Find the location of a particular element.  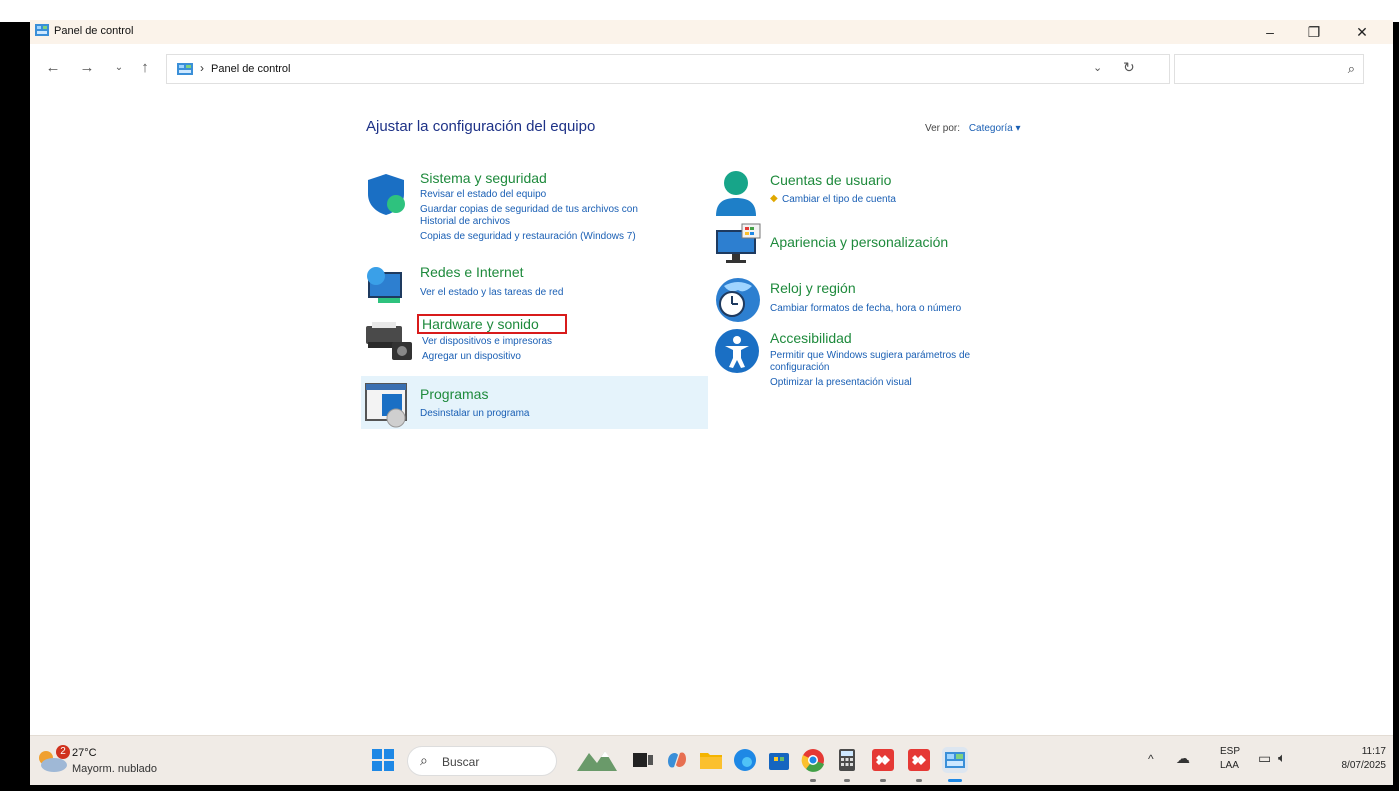

category-link: configuración is located at coordinates (799, 367).